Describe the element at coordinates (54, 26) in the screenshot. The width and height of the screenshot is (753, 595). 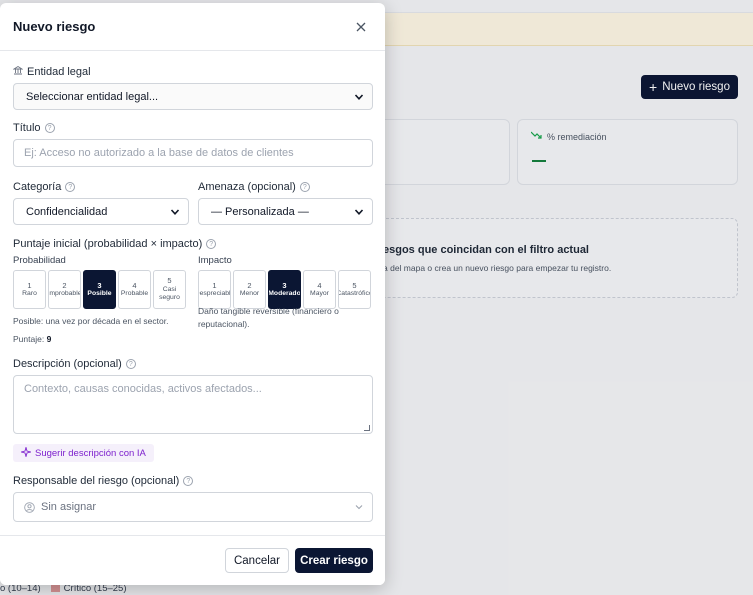
I see `dialog-title: Nuevo riesgo` at that location.